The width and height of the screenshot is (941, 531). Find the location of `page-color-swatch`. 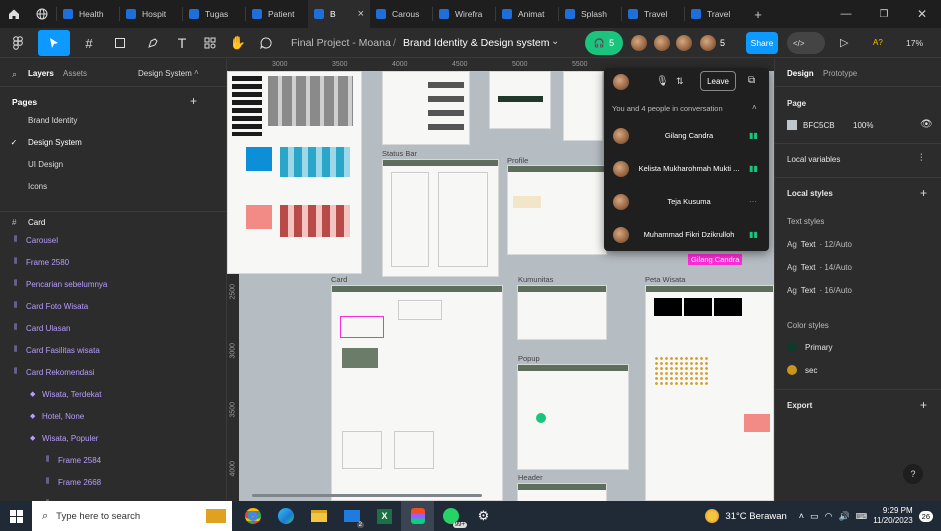

page-color-swatch is located at coordinates (792, 125).